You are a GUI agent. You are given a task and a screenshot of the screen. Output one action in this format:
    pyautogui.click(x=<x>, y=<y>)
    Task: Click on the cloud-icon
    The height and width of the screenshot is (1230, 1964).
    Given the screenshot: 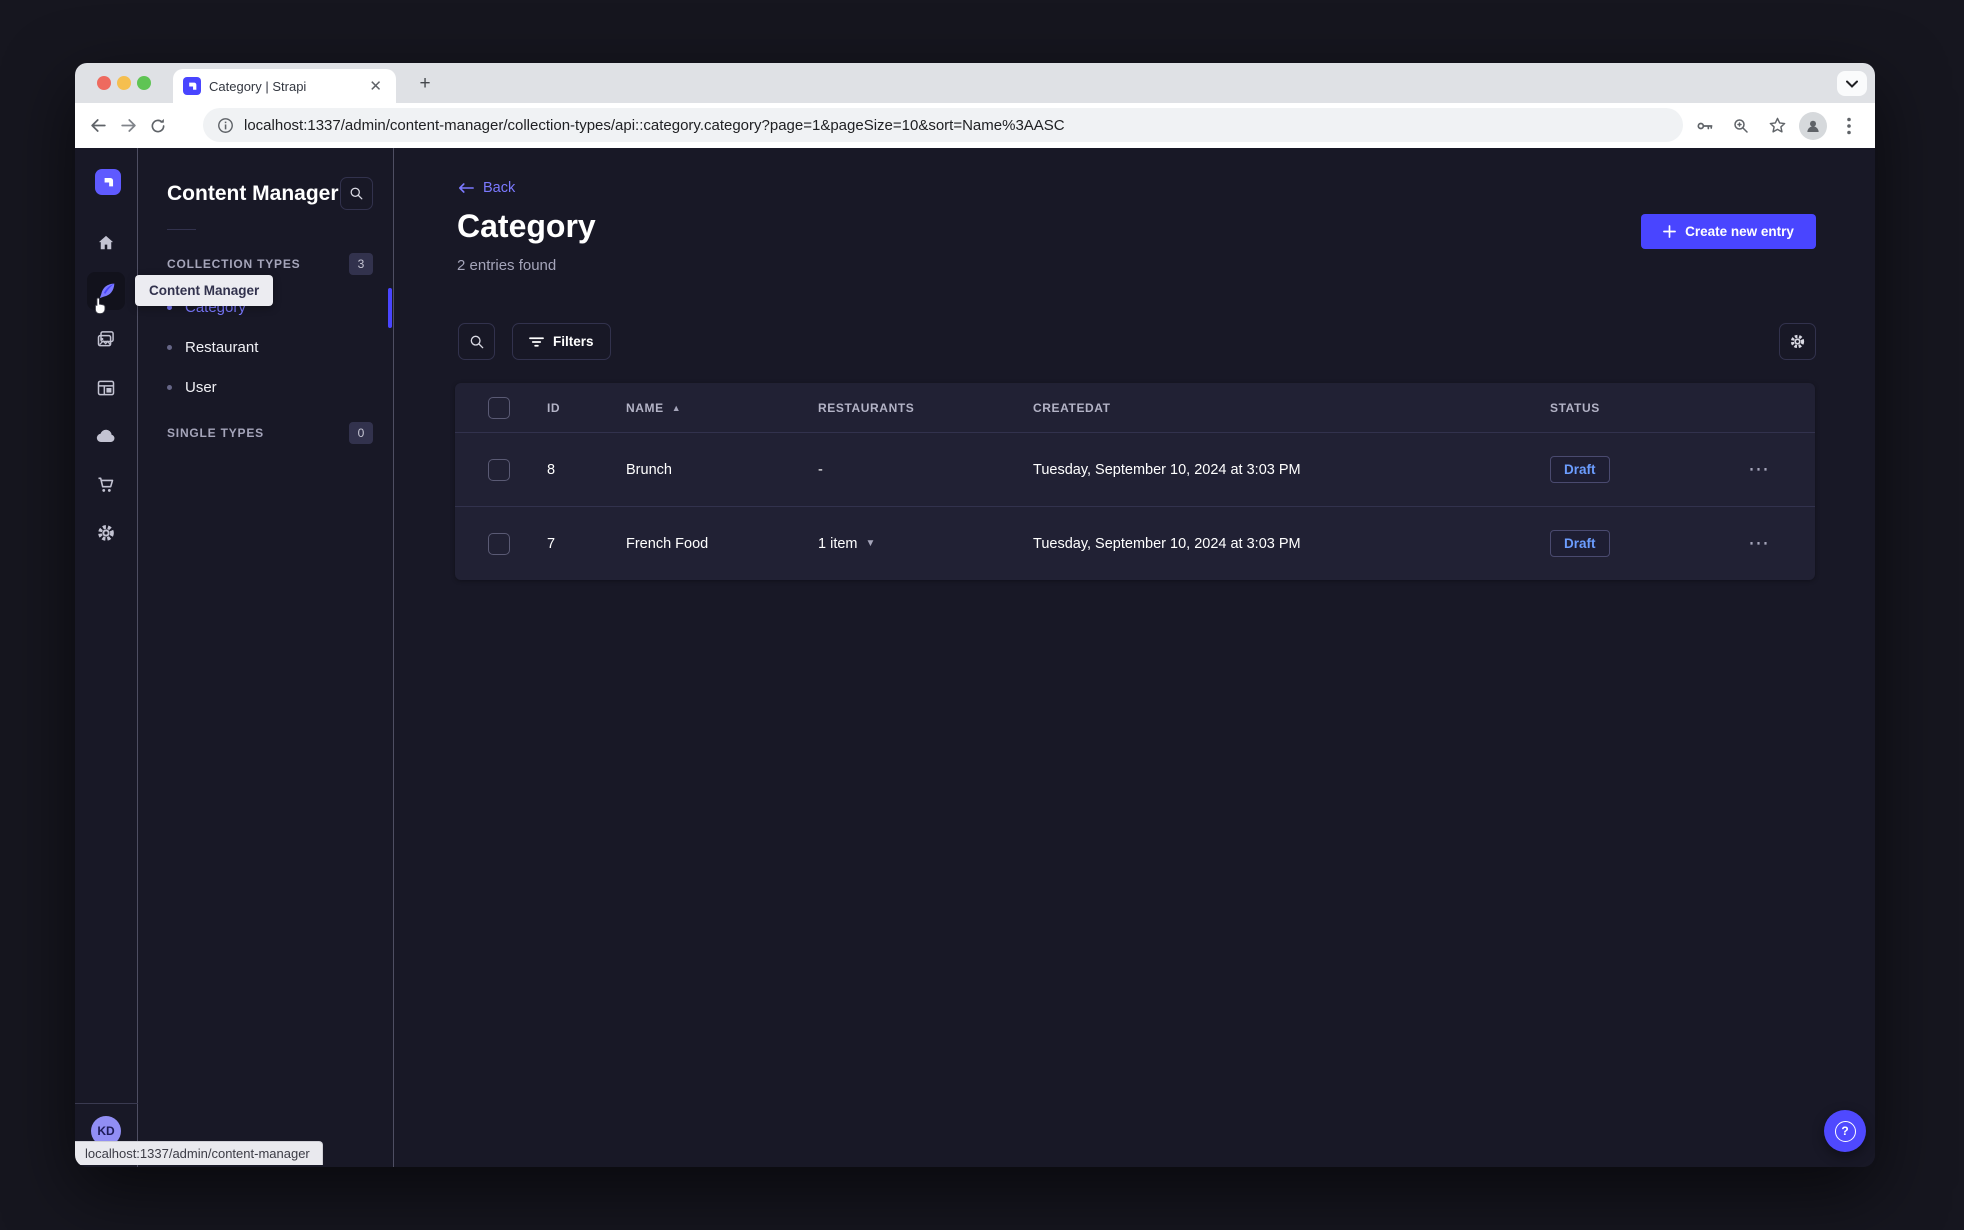 What is the action you would take?
    pyautogui.click(x=106, y=436)
    